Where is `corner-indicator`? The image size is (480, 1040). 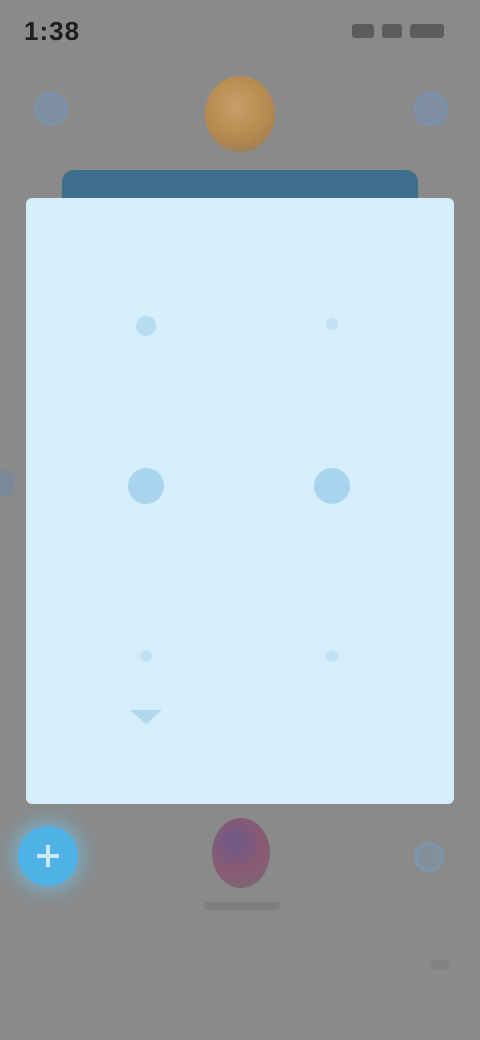 corner-indicator is located at coordinates (440, 965).